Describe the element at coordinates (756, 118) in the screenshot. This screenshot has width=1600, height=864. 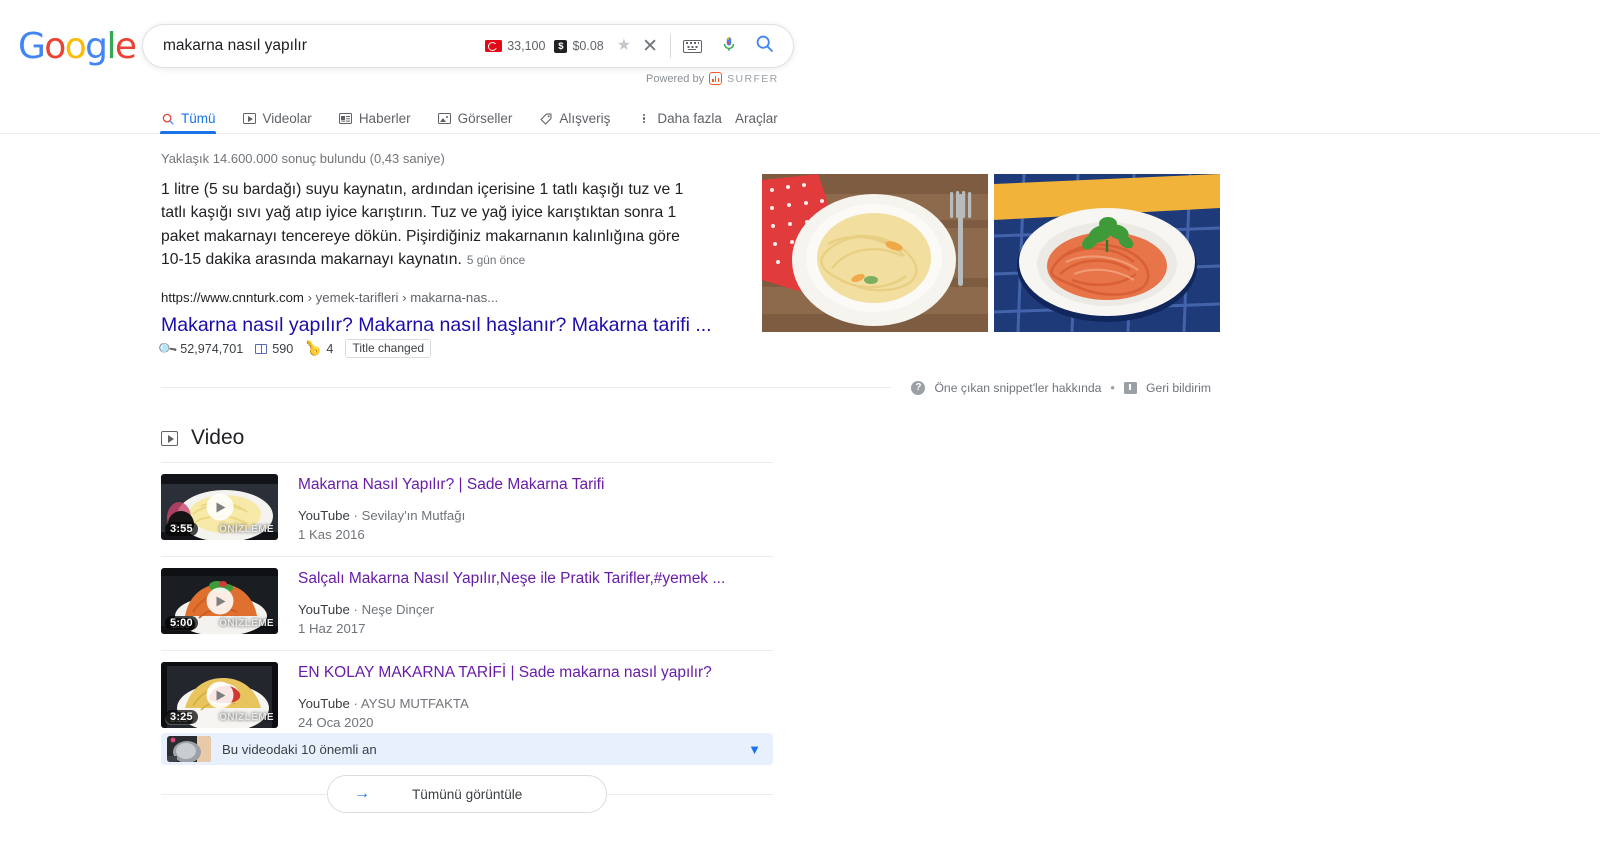
I see `tools-button: Araçlar` at that location.